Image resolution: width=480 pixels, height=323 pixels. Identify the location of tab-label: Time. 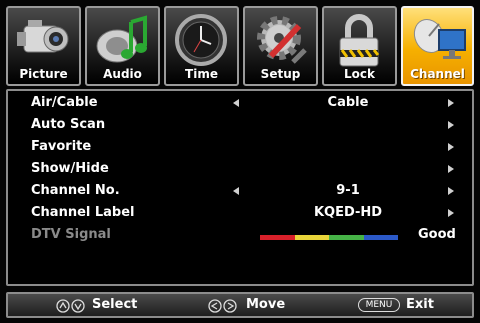
(201, 74).